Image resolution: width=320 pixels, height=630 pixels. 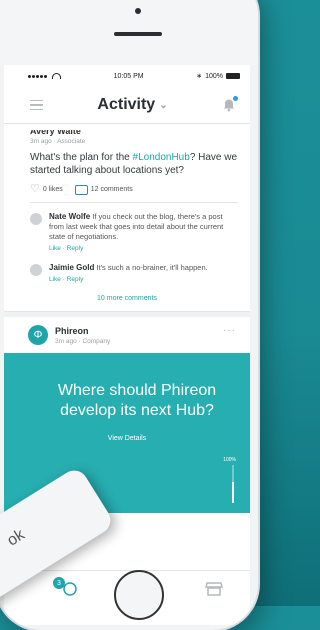 I want to click on hashtag-link: #LondonHub, so click(x=161, y=157).